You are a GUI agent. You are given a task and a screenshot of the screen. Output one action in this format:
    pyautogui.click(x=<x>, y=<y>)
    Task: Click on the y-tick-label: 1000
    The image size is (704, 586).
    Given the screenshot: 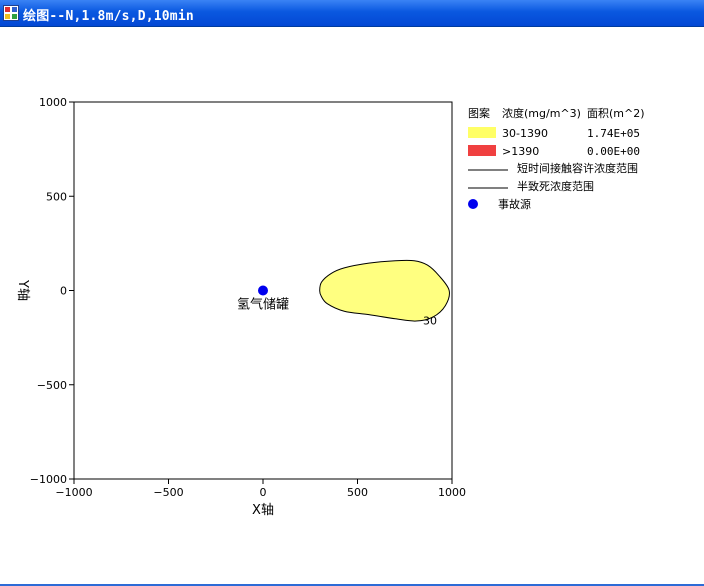 What is the action you would take?
    pyautogui.click(x=53, y=102)
    